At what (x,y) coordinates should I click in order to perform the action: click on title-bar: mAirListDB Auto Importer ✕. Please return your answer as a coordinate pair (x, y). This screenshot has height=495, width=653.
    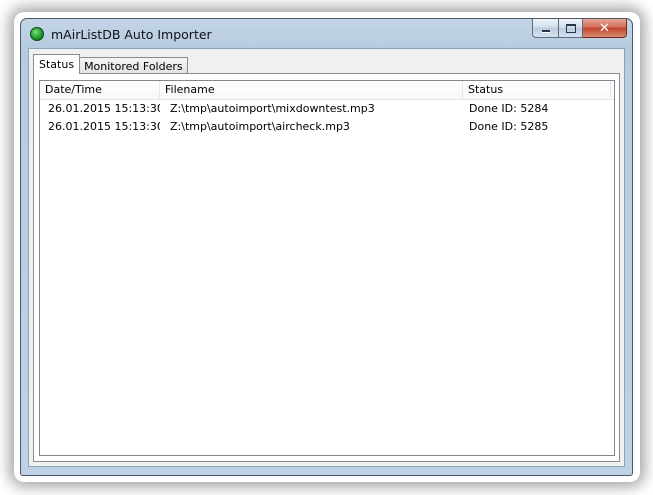
    Looking at the image, I should click on (326, 34).